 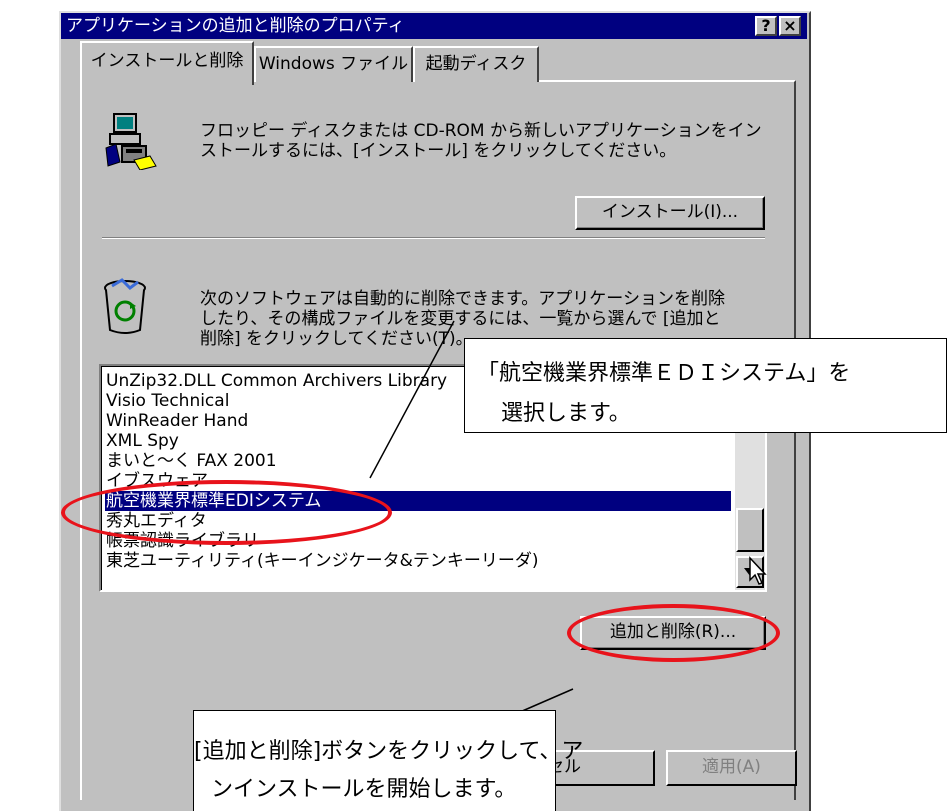 I want to click on selection-highlight-ellipse, so click(x=226, y=512).